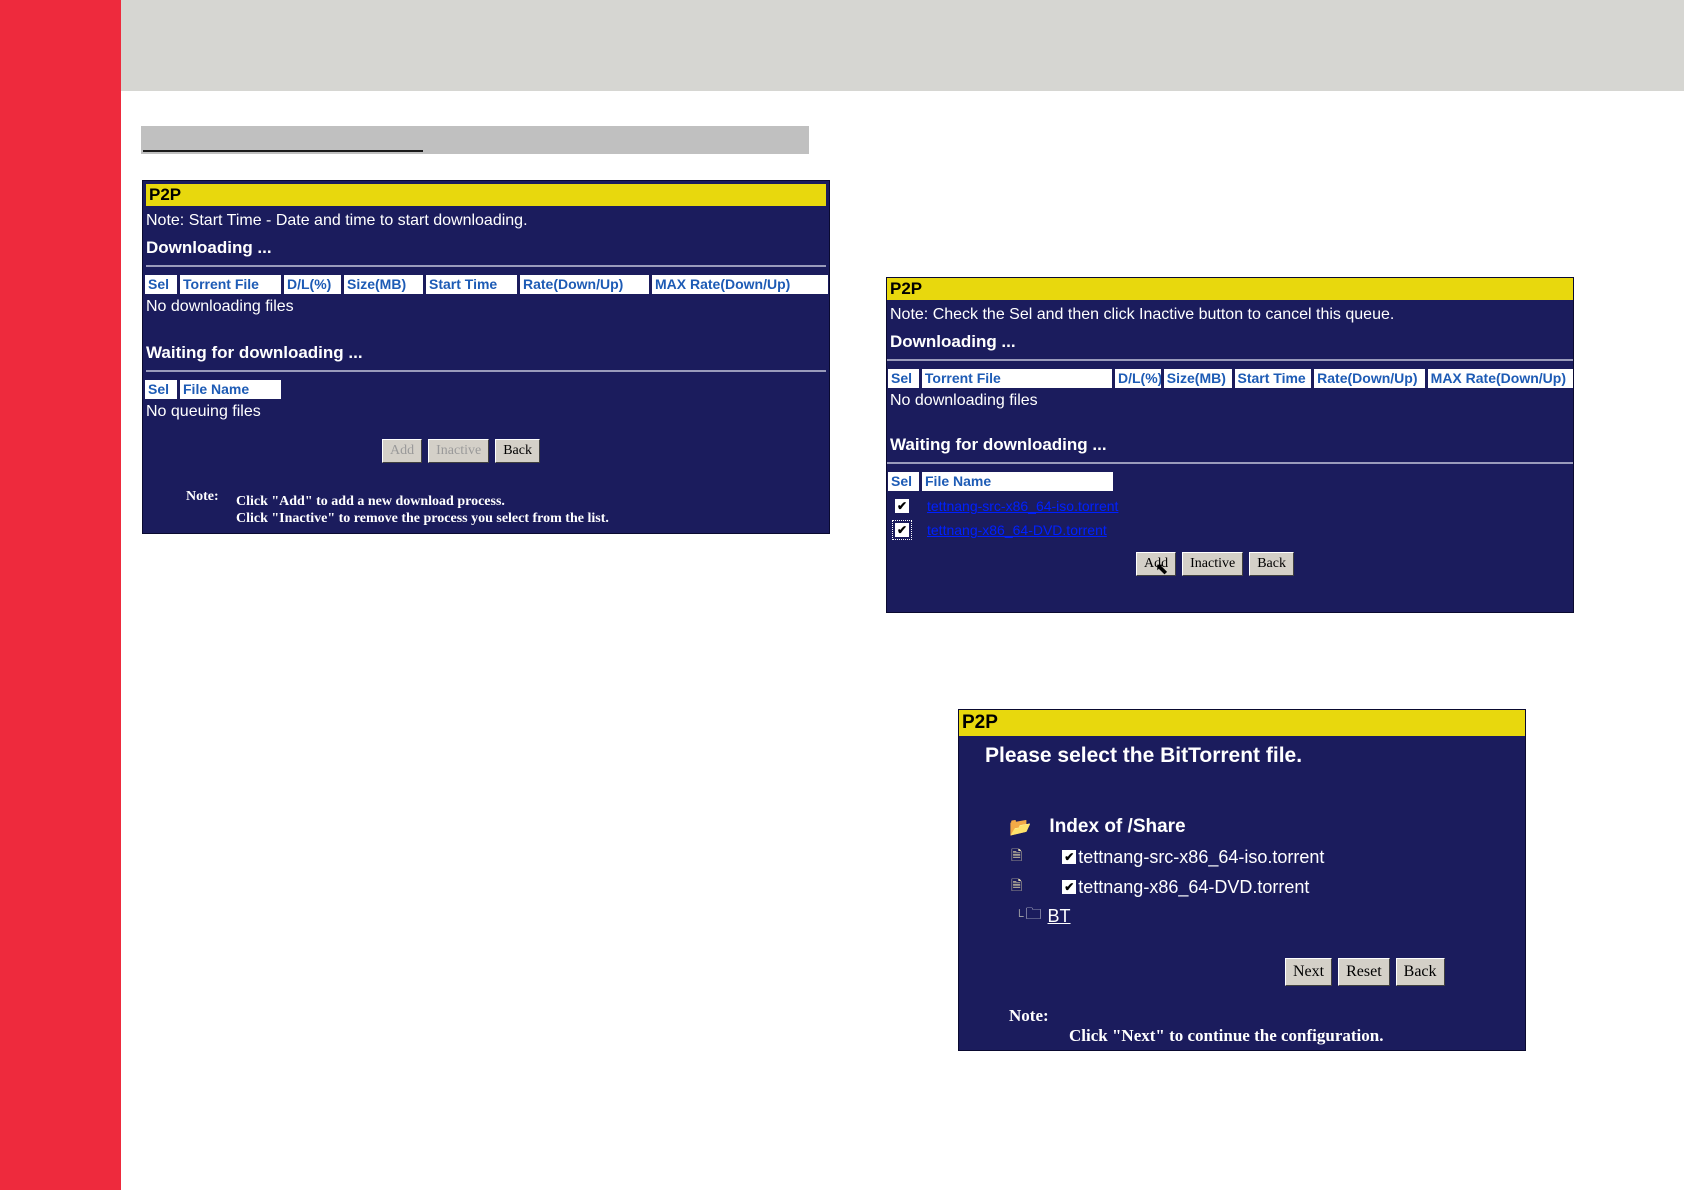 Image resolution: width=1684 pixels, height=1190 pixels. What do you see at coordinates (1117, 826) in the screenshot?
I see `index-title: Index of /Share` at bounding box center [1117, 826].